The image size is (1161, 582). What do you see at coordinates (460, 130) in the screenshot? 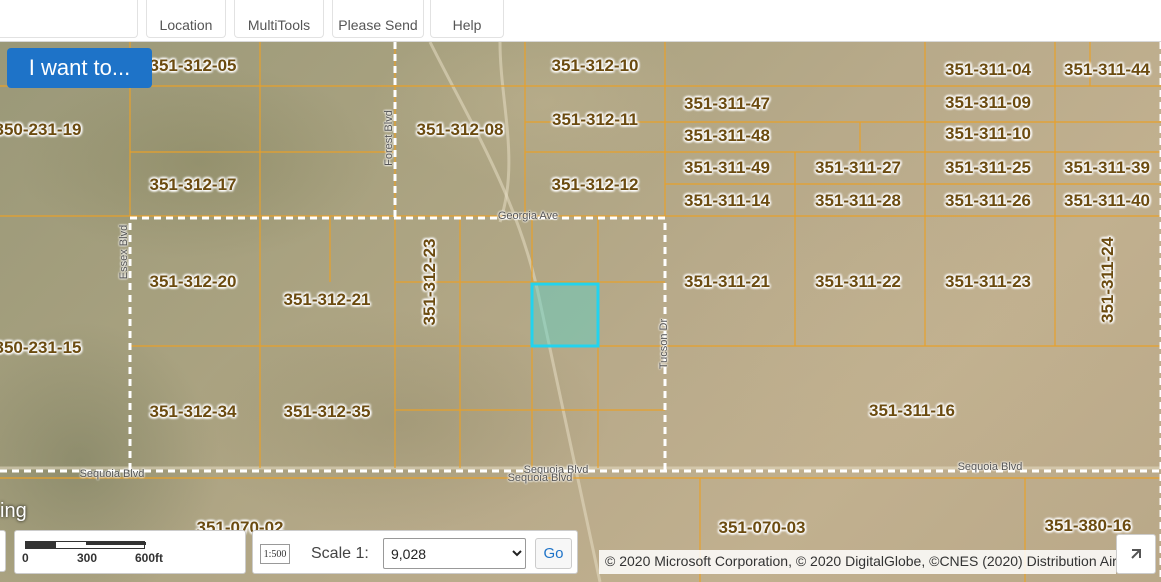
I see `parcel-label: 351-312-08` at bounding box center [460, 130].